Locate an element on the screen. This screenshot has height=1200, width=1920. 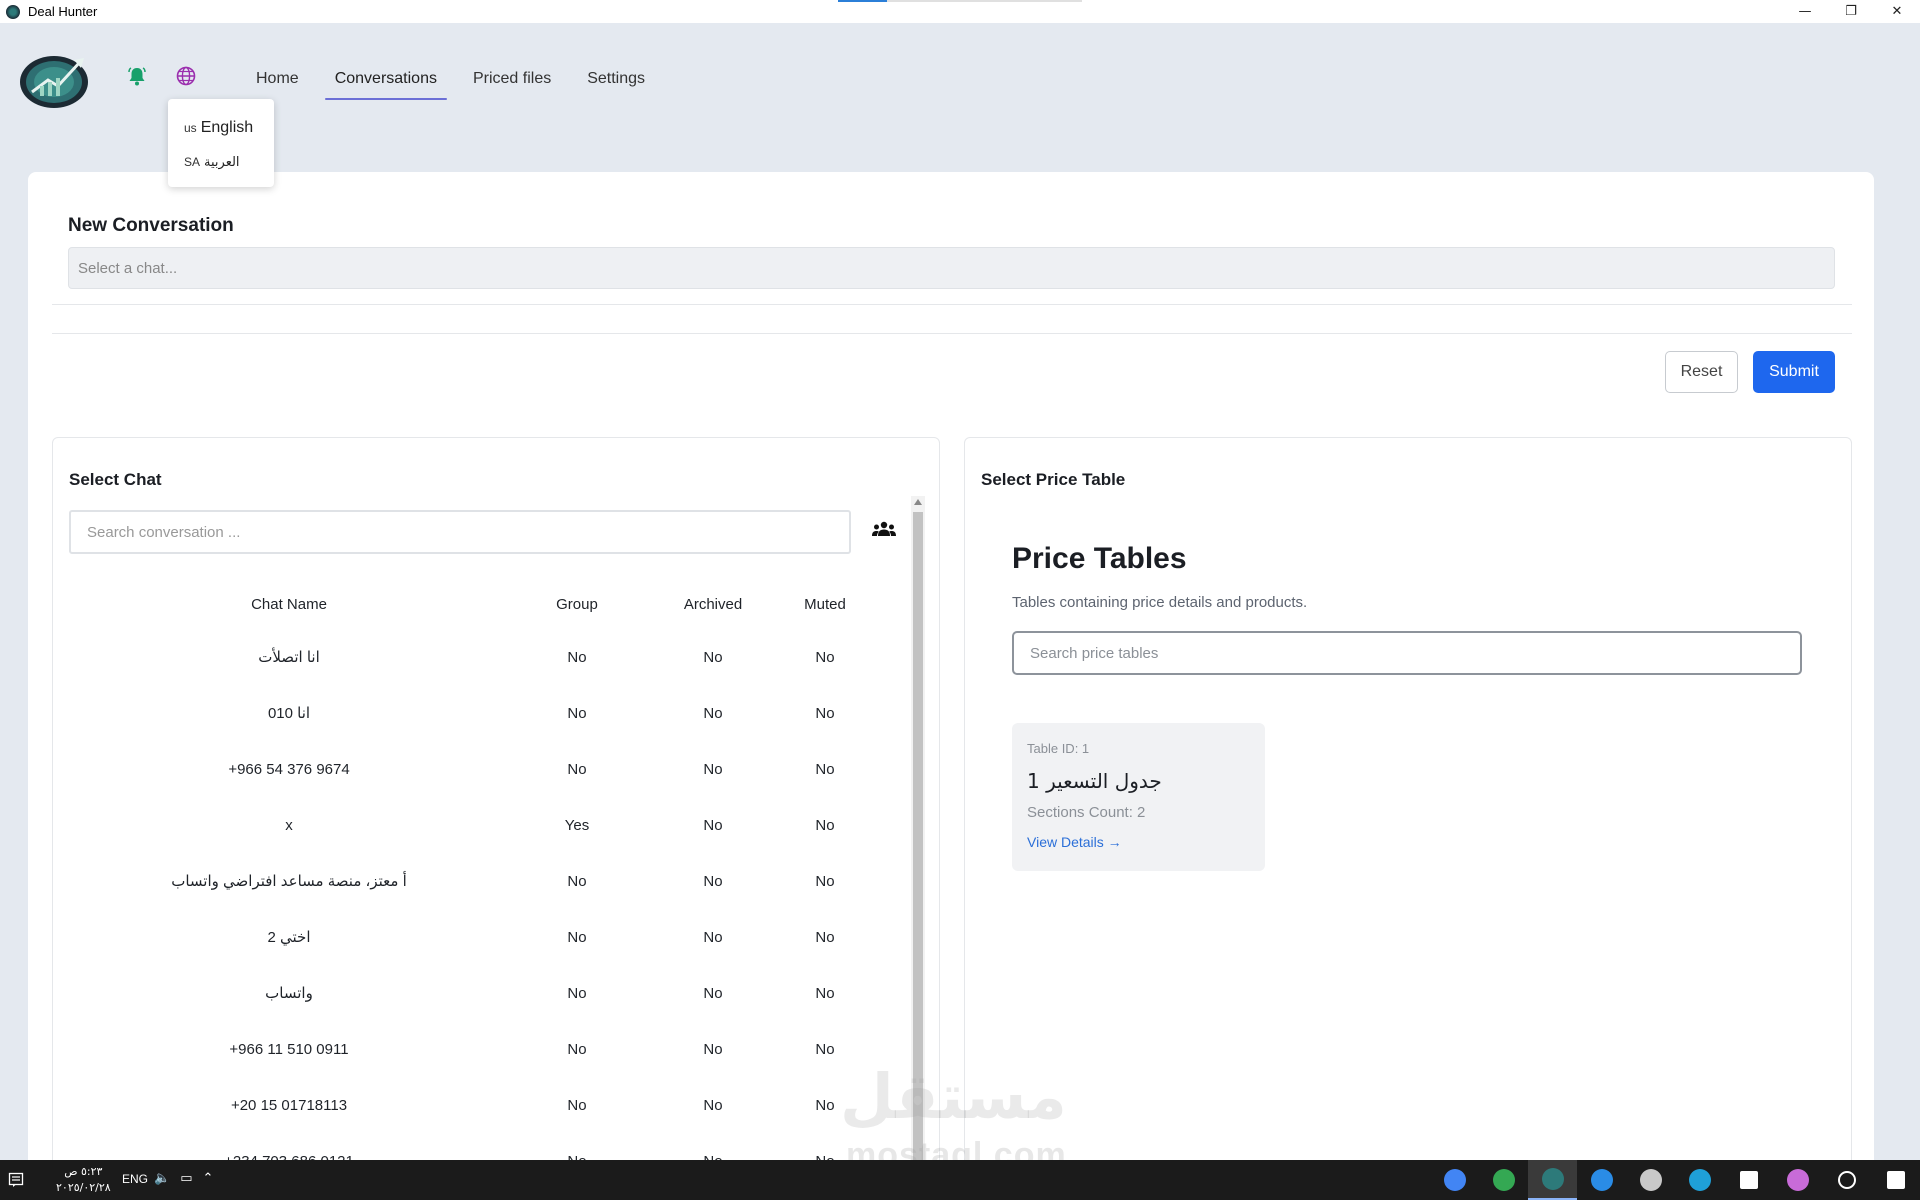
minimize-button: — is located at coordinates (1805, 11).